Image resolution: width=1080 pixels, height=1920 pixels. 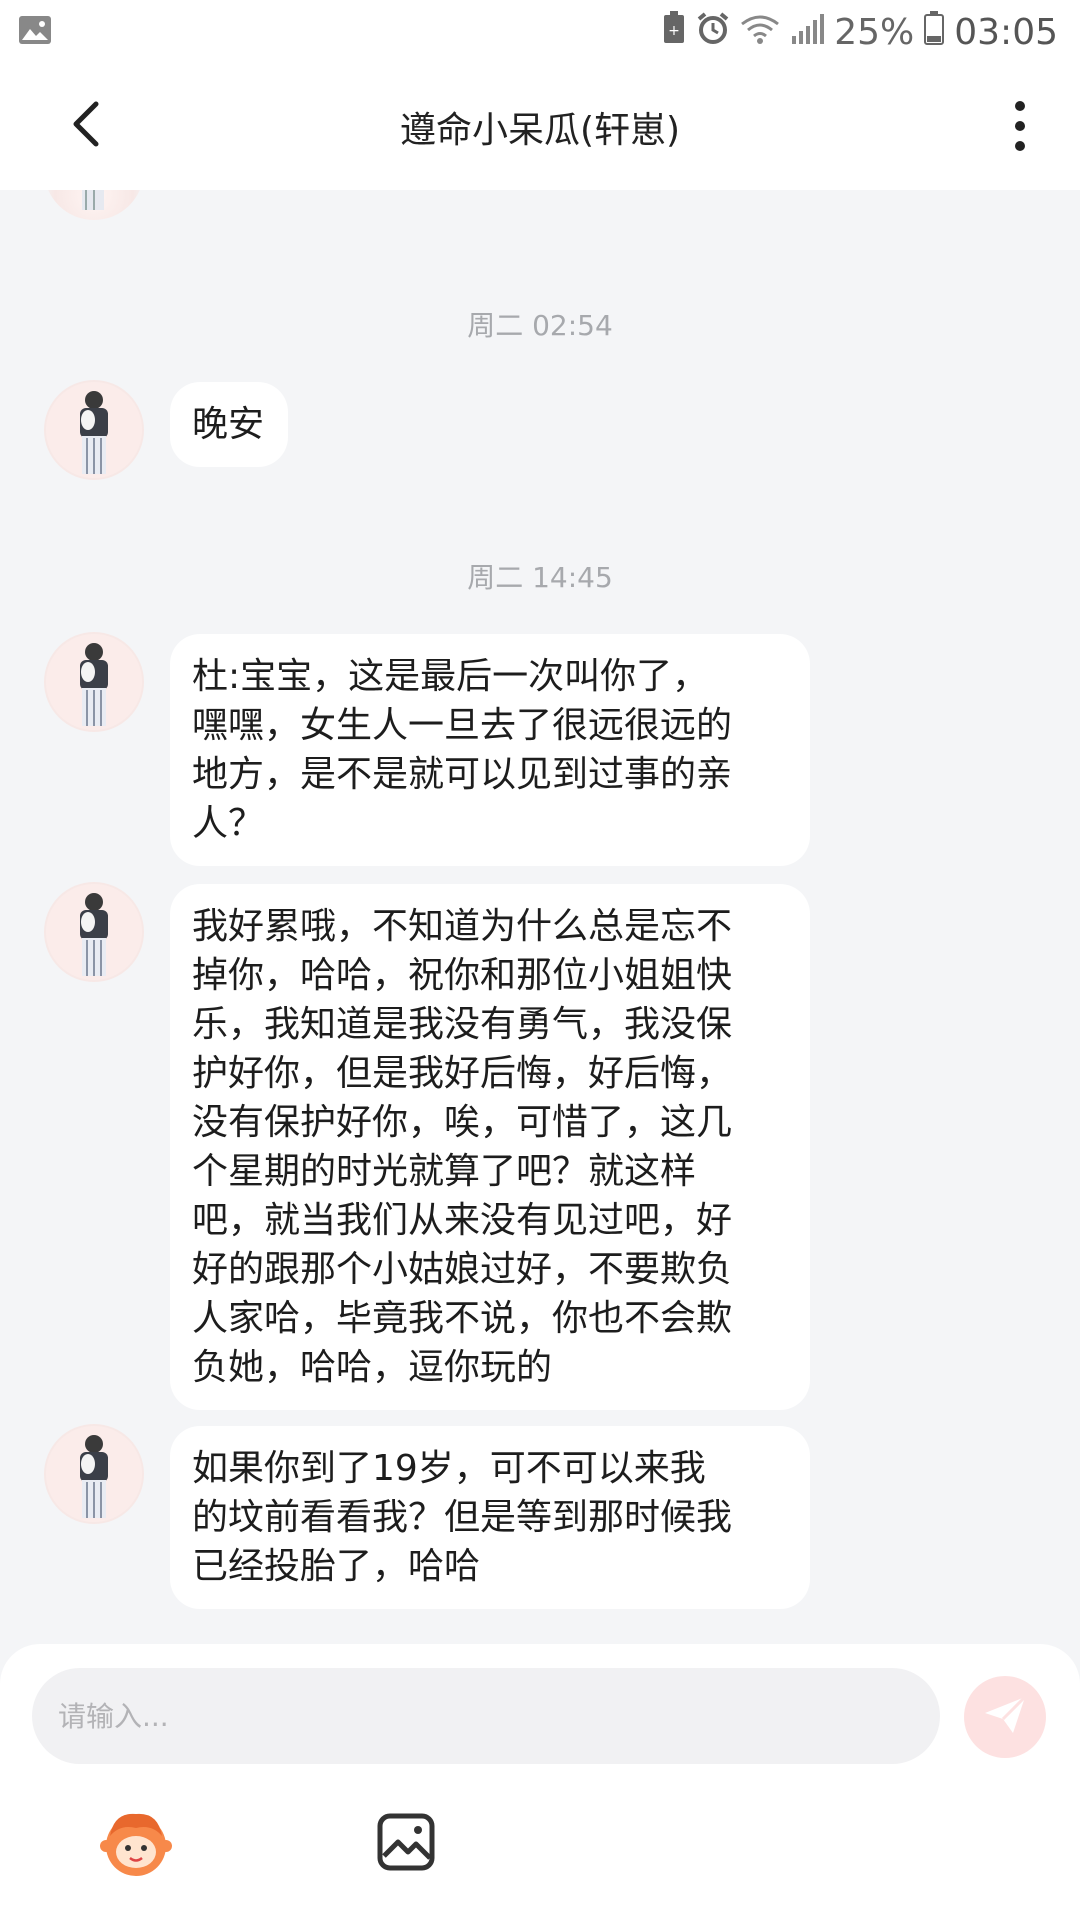 What do you see at coordinates (336, 1566) in the screenshot?
I see `message-line: 已经投胎了，哈哈` at bounding box center [336, 1566].